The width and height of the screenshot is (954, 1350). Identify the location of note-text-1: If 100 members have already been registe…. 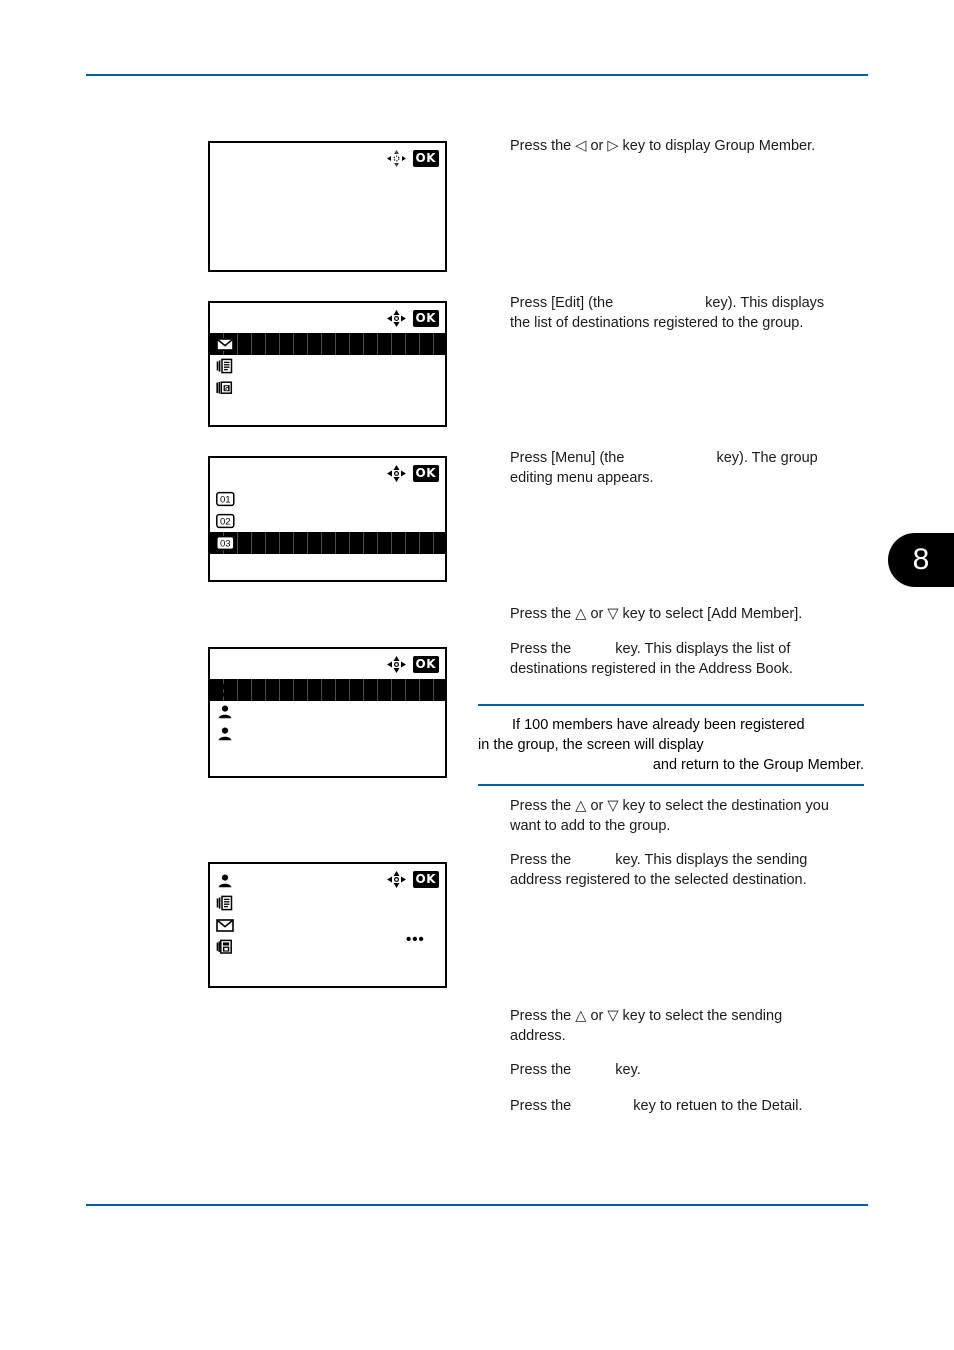
(658, 725).